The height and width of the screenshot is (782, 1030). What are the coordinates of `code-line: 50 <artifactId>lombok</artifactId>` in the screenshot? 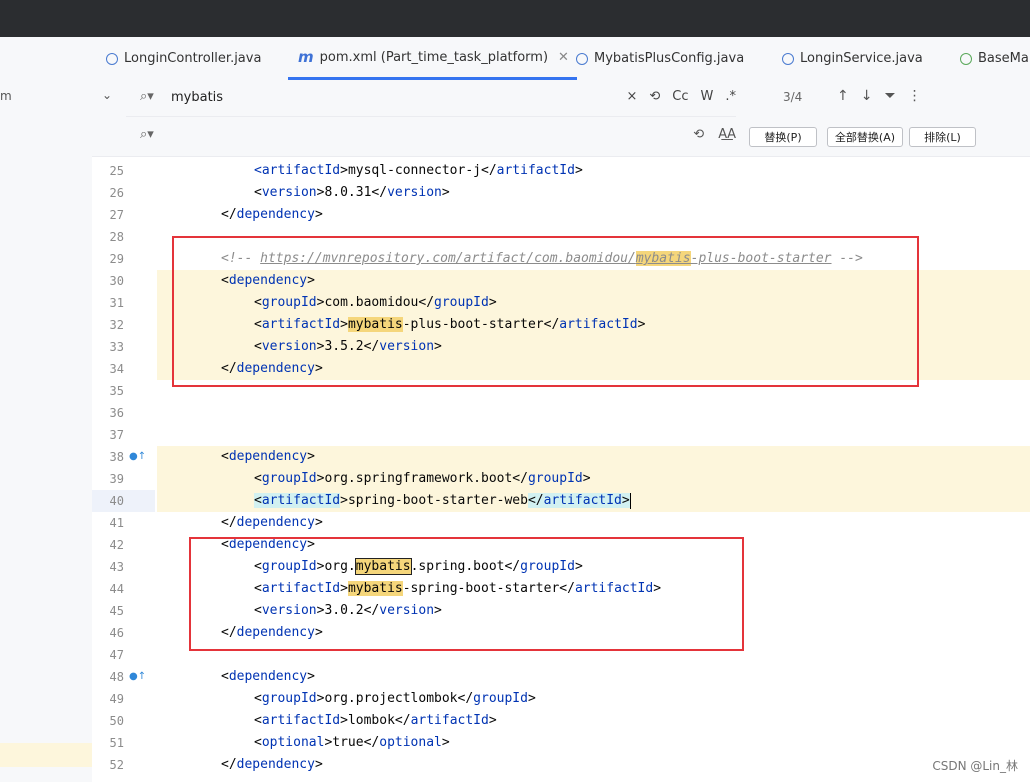 It's located at (561, 721).